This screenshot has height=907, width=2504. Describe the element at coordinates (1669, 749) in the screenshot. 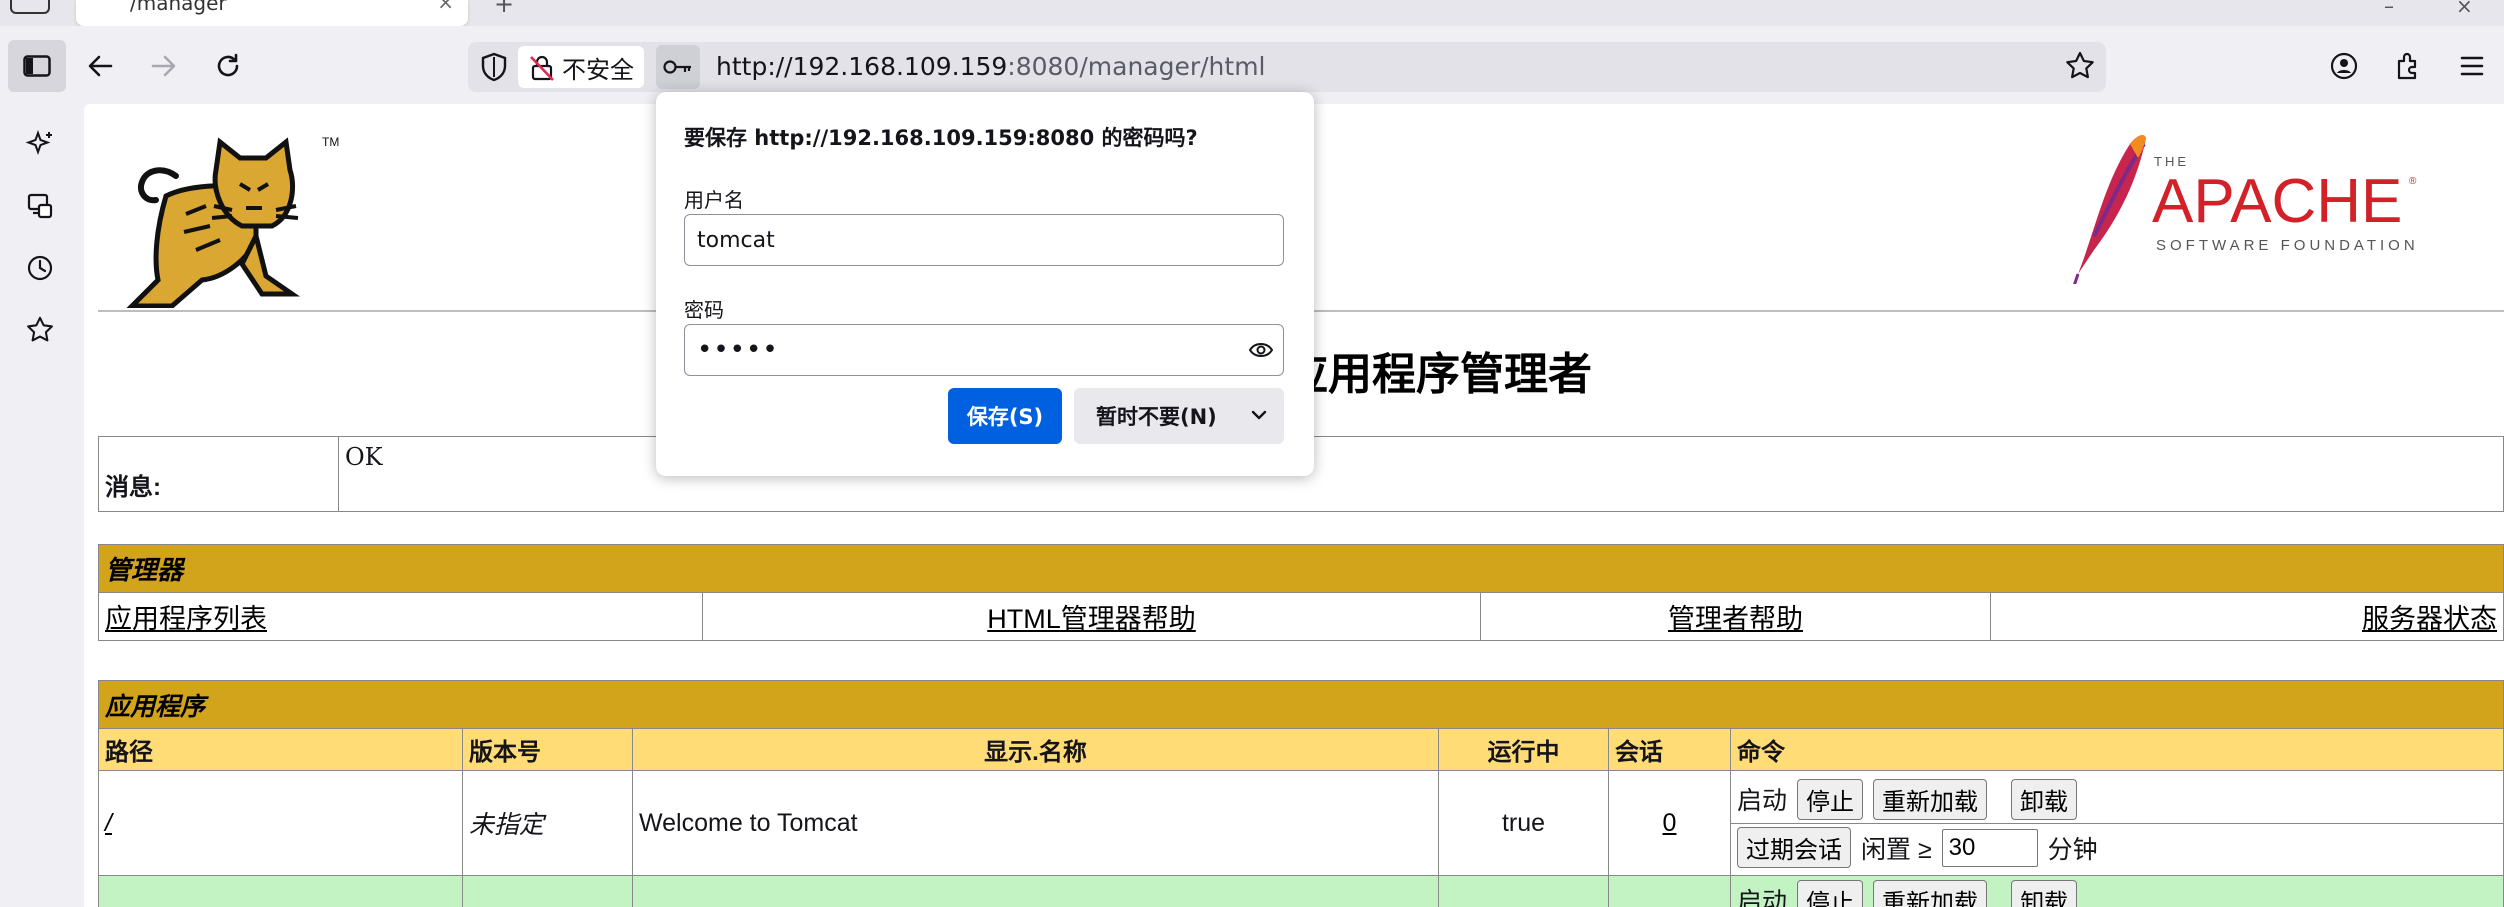

I see `column-header-sessions: 会话` at that location.